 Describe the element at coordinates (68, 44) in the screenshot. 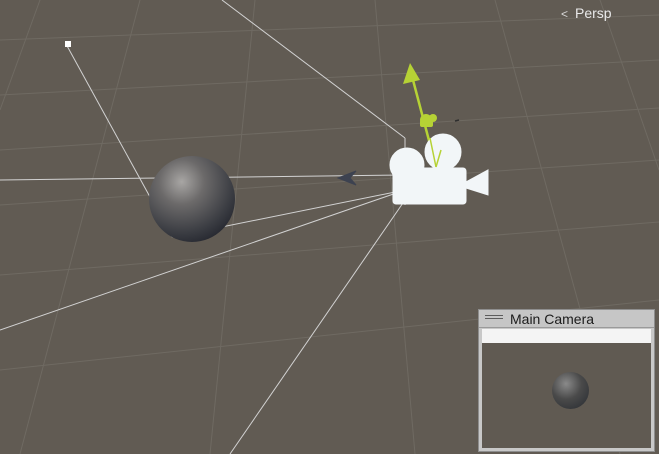

I see `frustum-handle` at that location.